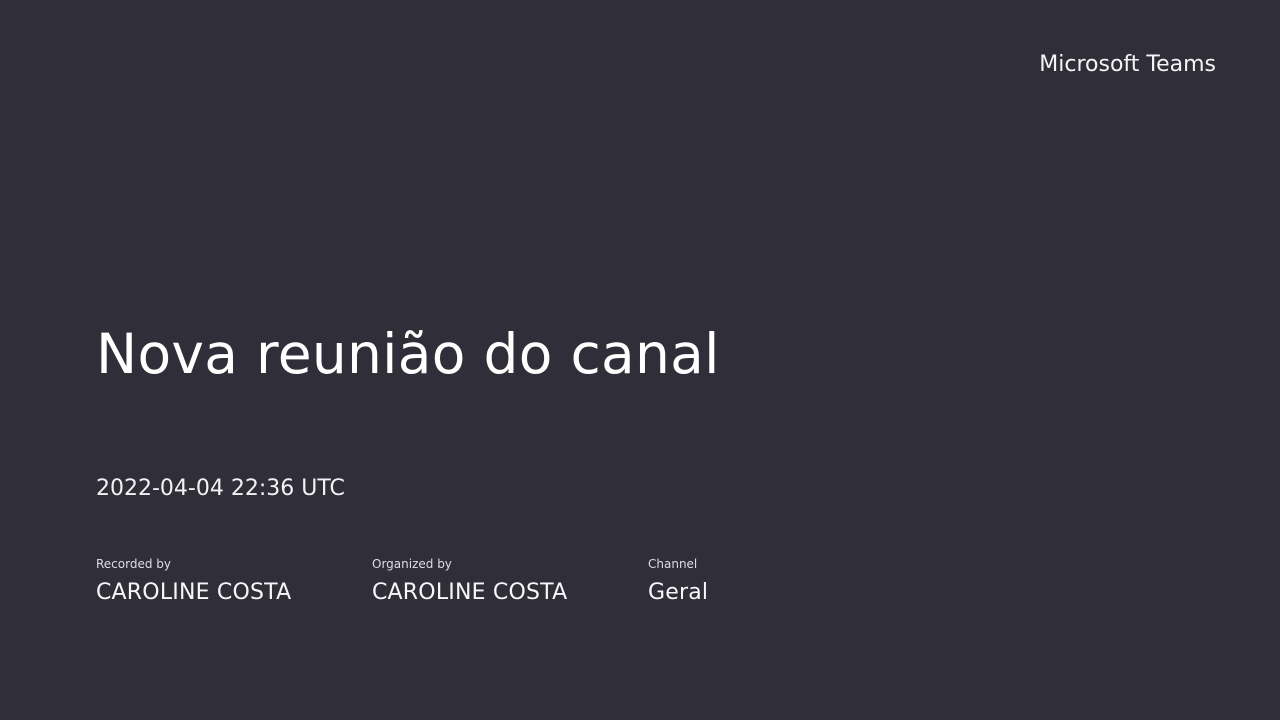  Describe the element at coordinates (678, 592) in the screenshot. I see `channel-value: Geral` at that location.